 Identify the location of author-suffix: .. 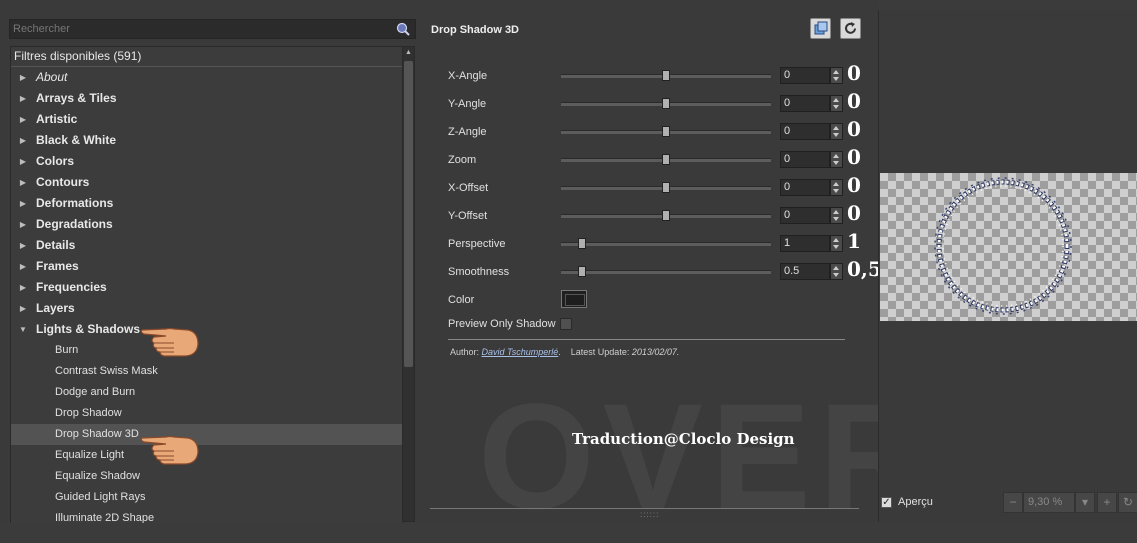
(559, 352).